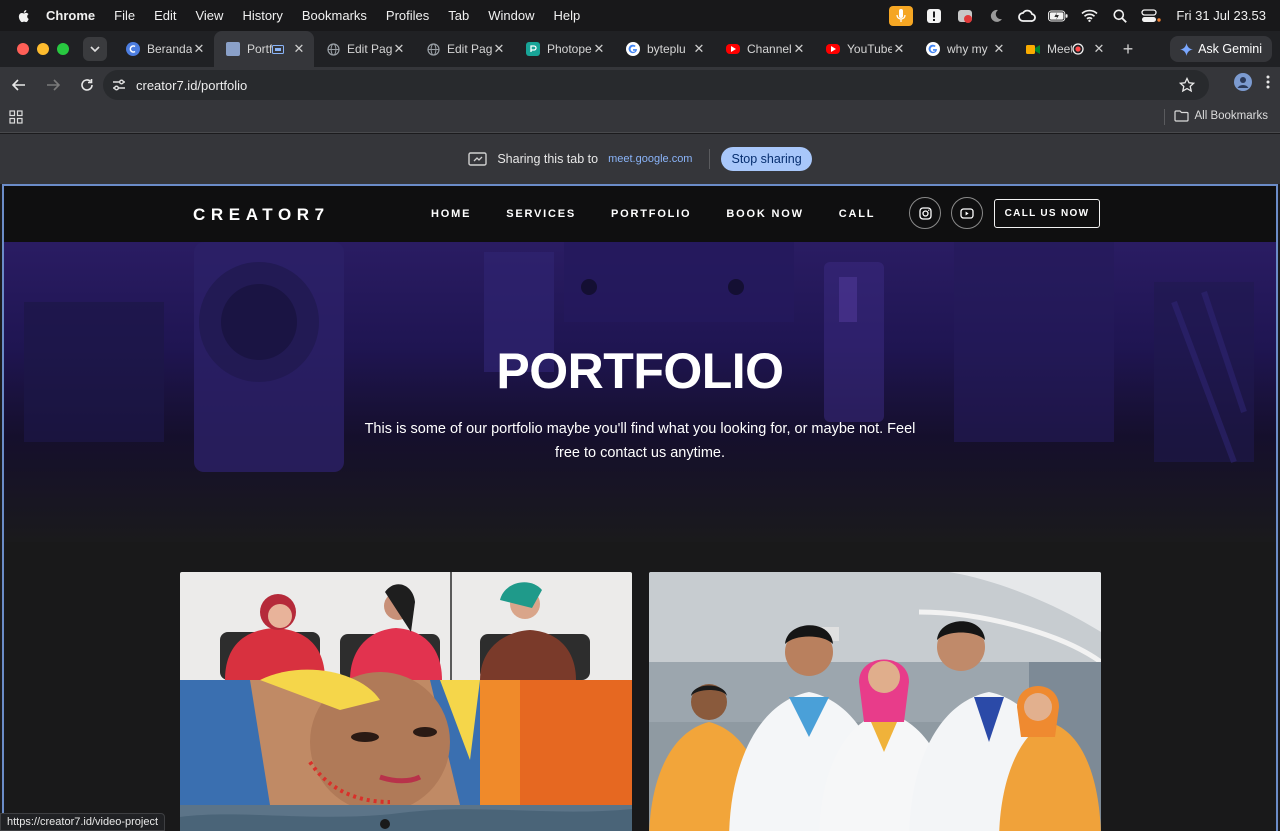 The height and width of the screenshot is (831, 1280). Describe the element at coordinates (165, 15) in the screenshot. I see `menu-edit: Edit` at that location.